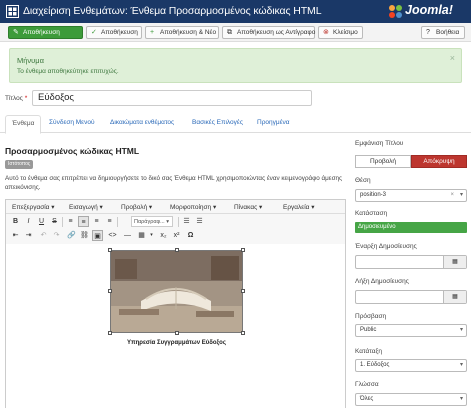  Describe the element at coordinates (375, 365) in the screenshot. I see `ordering-value: 1. Εύδοξος` at that location.